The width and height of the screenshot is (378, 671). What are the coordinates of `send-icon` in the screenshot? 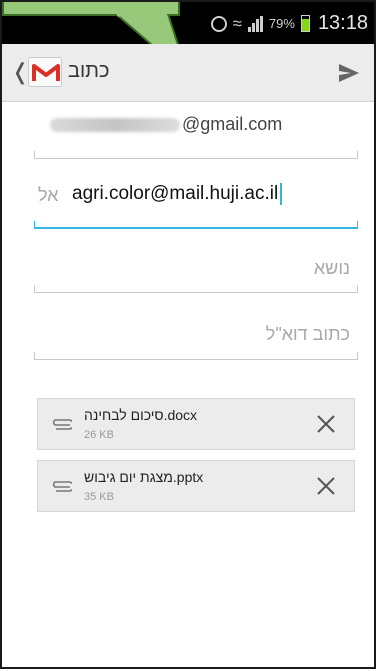 It's located at (349, 73).